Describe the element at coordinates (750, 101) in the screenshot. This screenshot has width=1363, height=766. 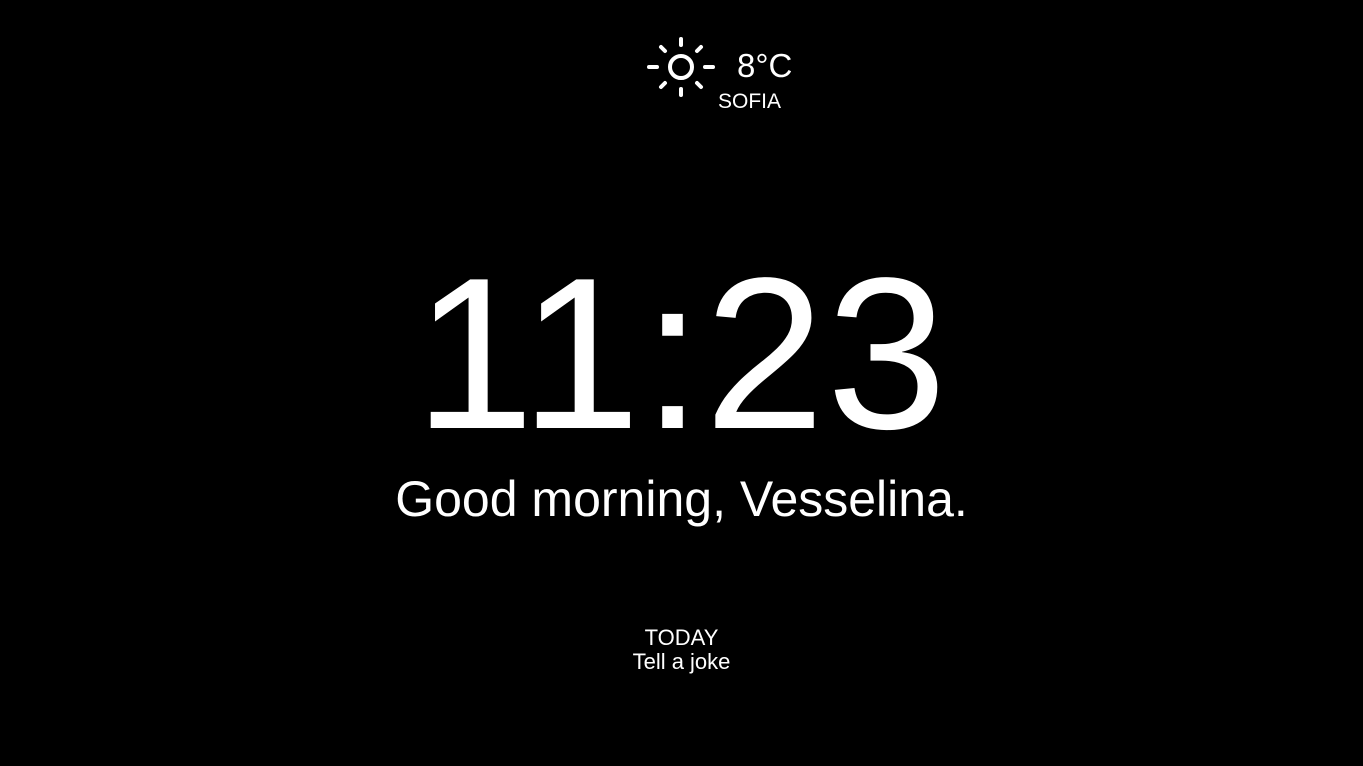
I see `city-name: SOFIA` at that location.